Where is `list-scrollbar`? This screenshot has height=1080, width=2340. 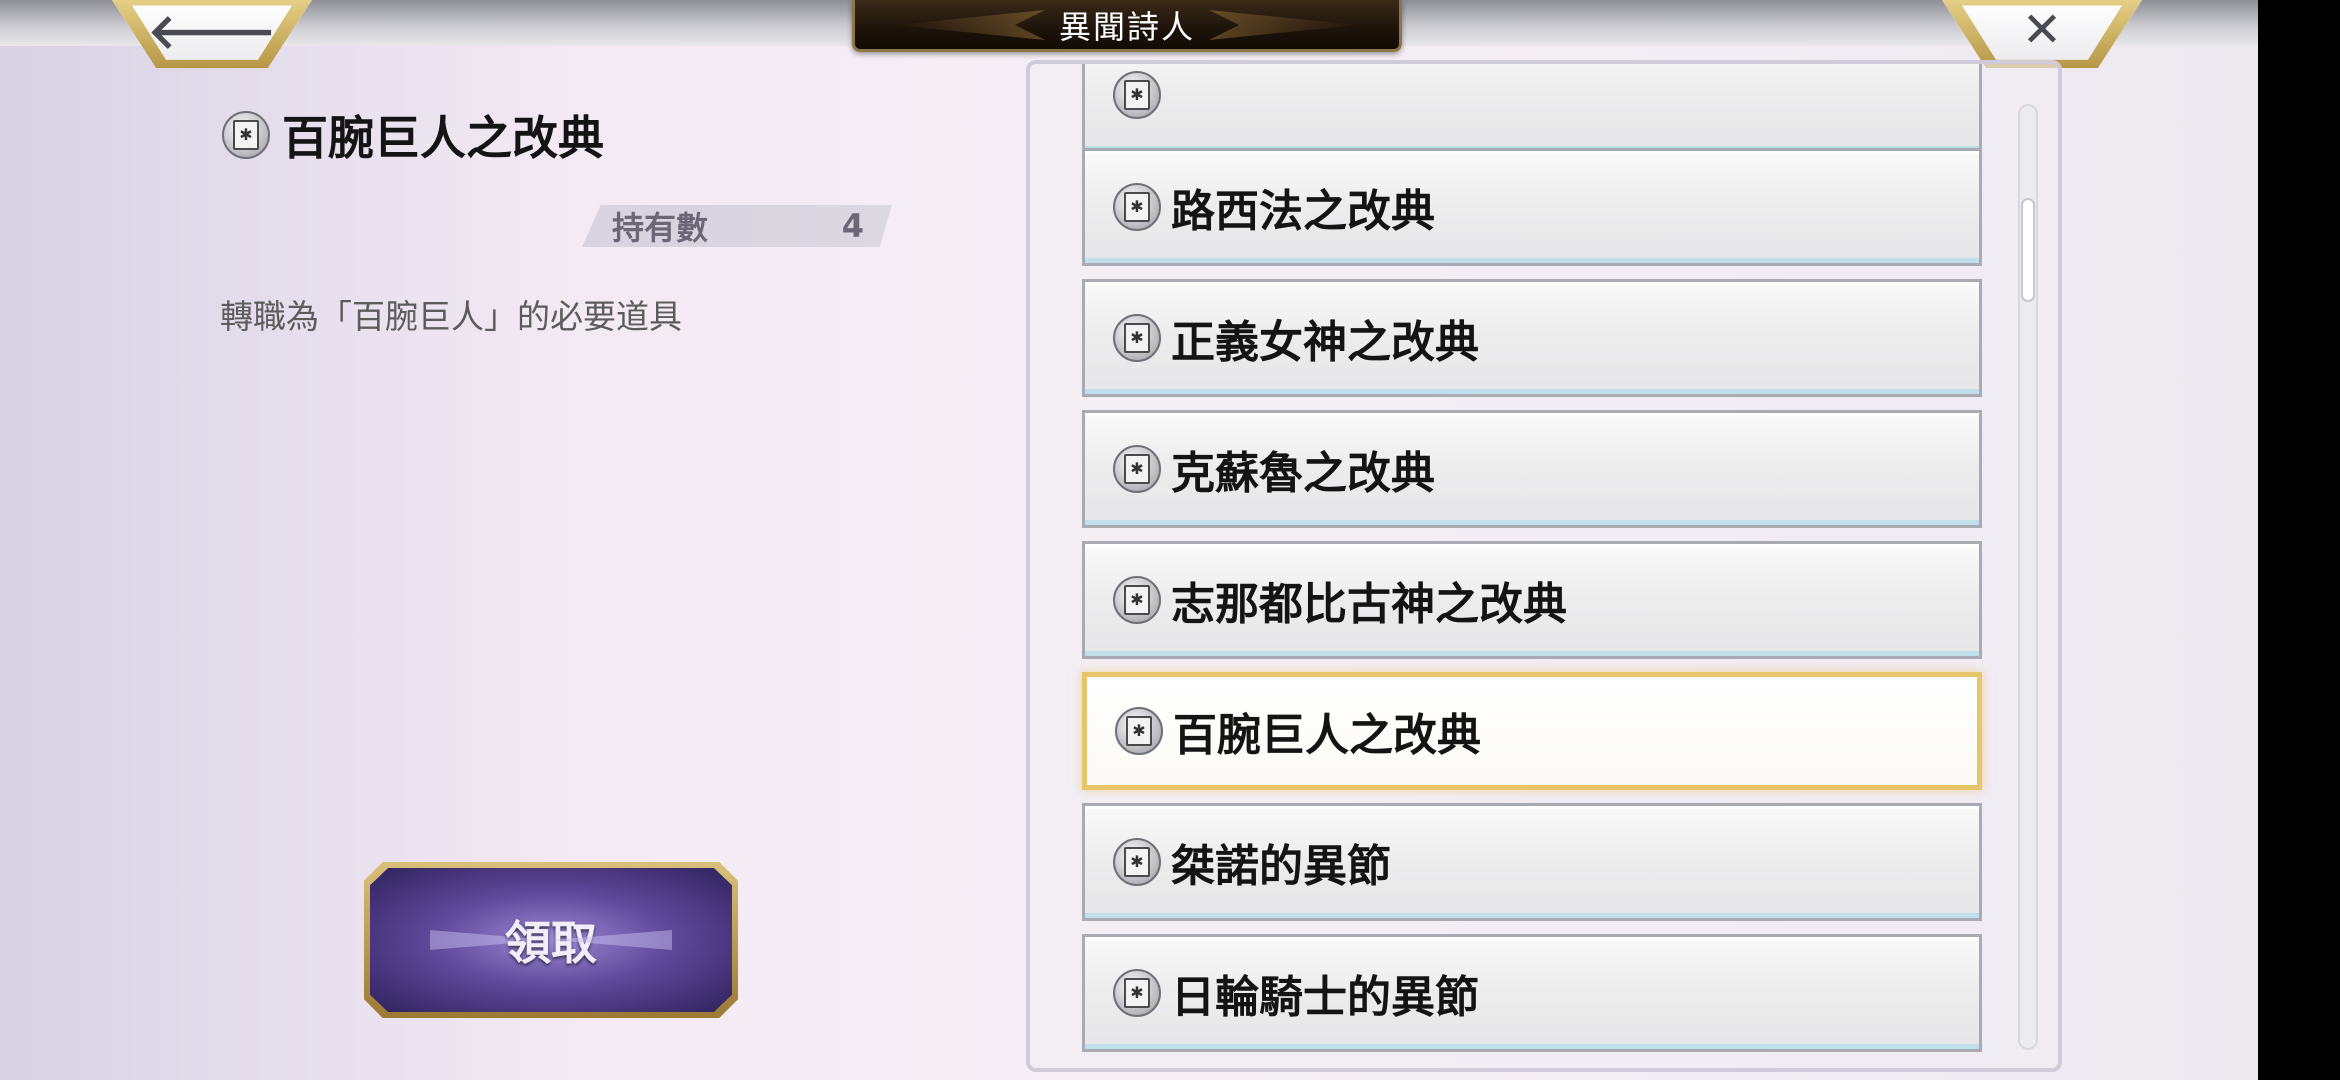
list-scrollbar is located at coordinates (2028, 577).